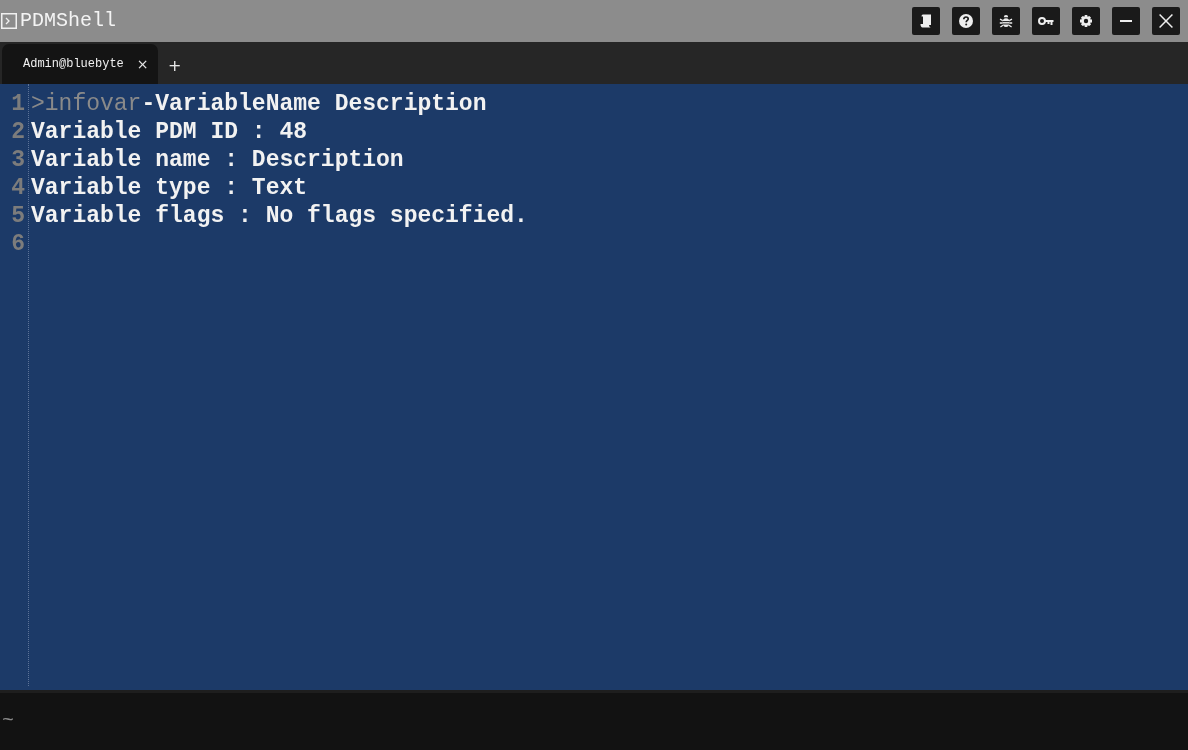 The image size is (1188, 750). What do you see at coordinates (169, 132) in the screenshot?
I see `output-line: Variable PDM ID : 48` at bounding box center [169, 132].